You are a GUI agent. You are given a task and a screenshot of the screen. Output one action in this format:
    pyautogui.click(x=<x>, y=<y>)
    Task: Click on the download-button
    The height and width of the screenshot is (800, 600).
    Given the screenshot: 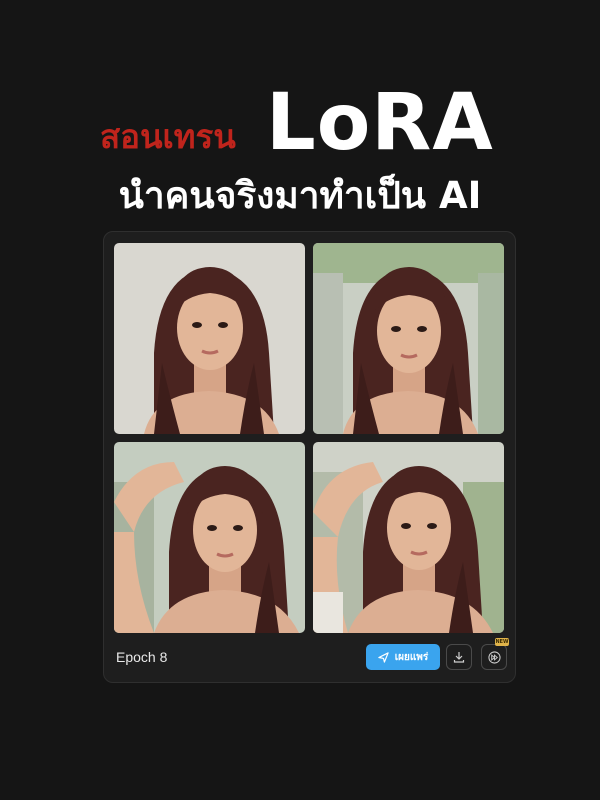 What is the action you would take?
    pyautogui.click(x=459, y=657)
    